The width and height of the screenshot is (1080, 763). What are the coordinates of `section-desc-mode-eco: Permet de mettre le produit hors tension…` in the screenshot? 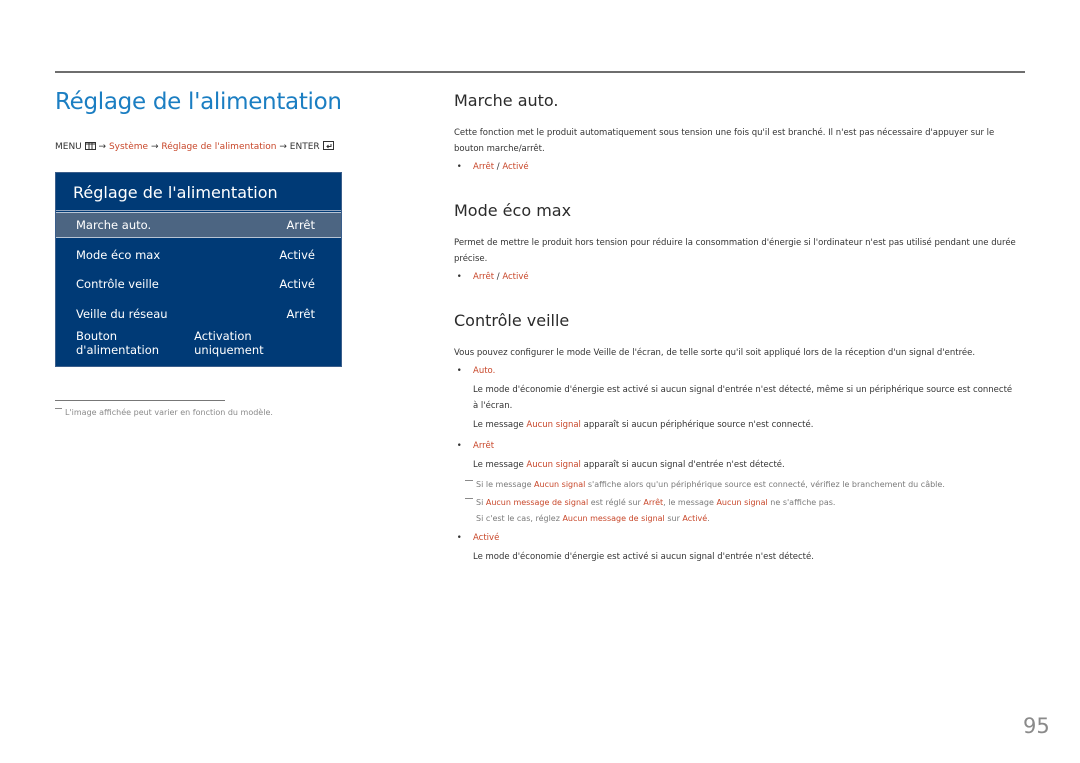 It's located at (735, 251).